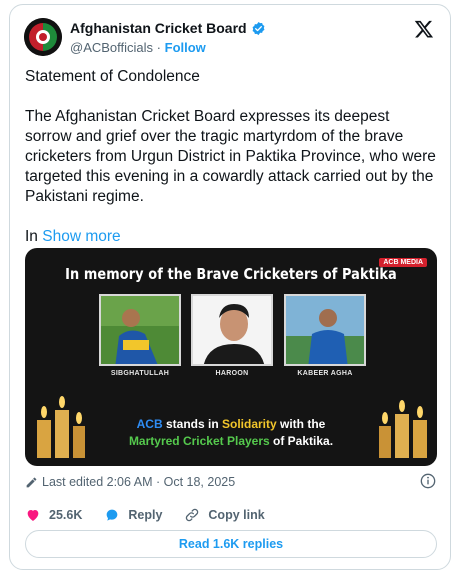 The image size is (460, 577). I want to click on candles-left-icon, so click(61, 427).